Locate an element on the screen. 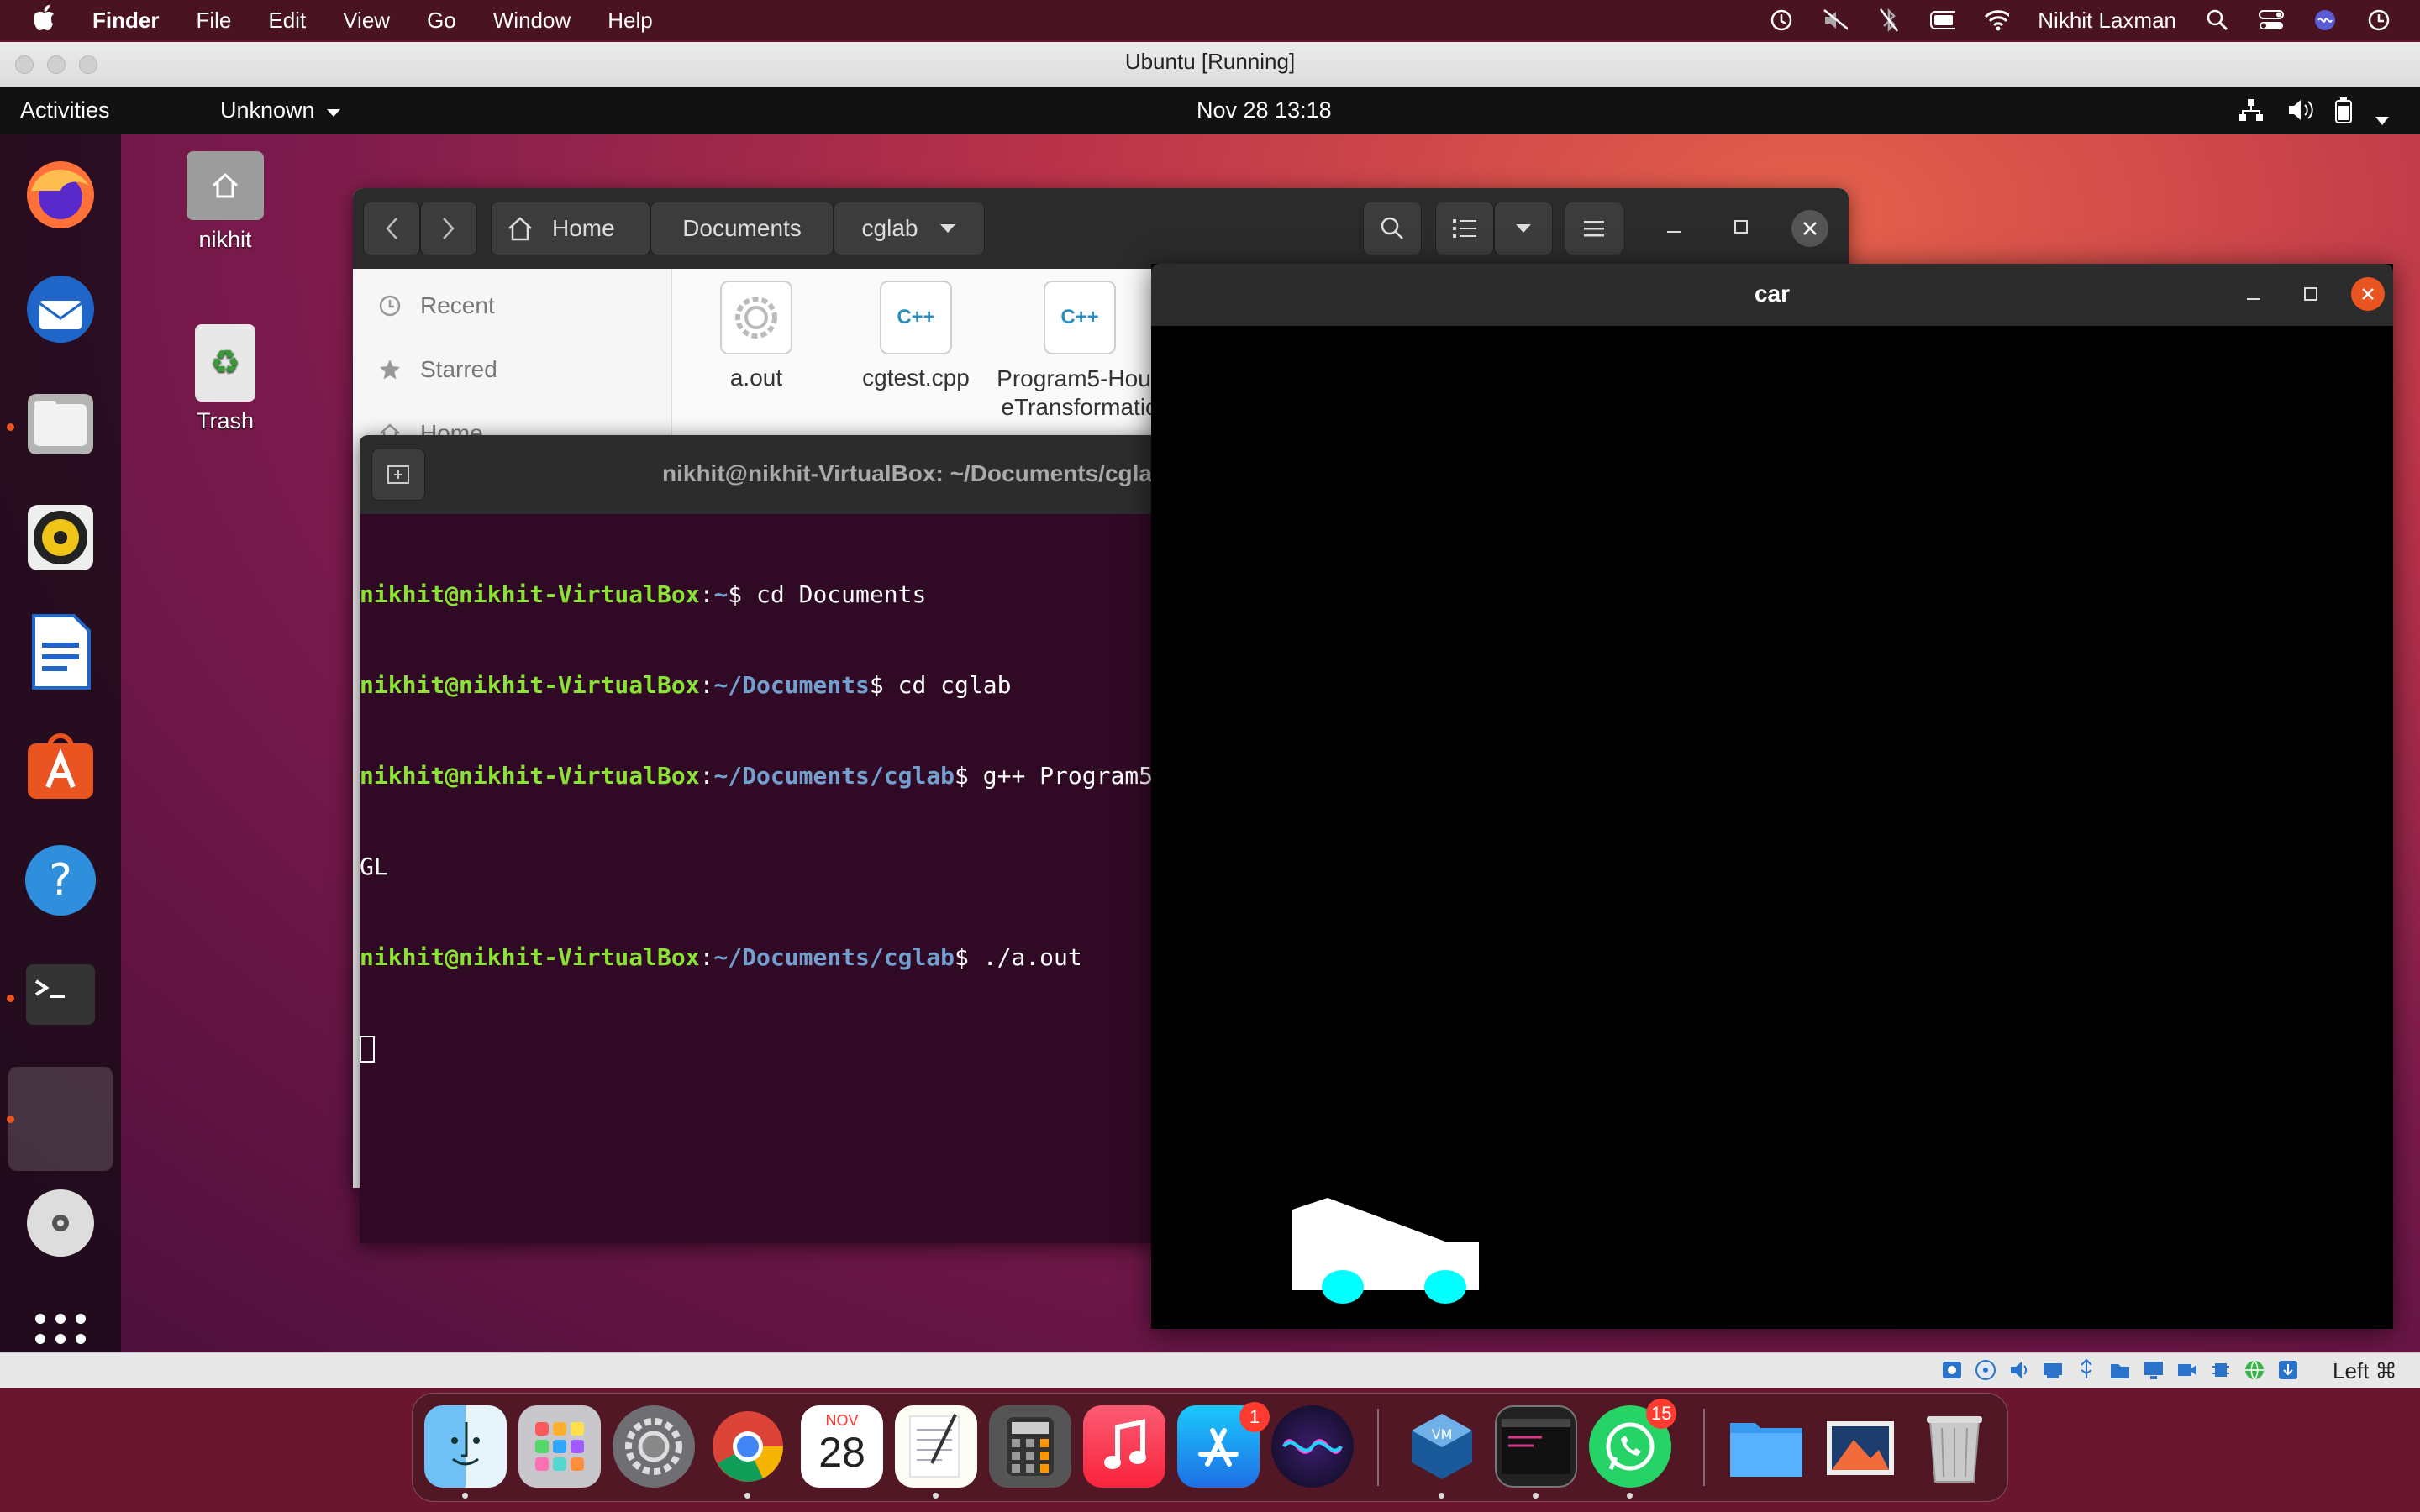 This screenshot has height=1512, width=2420. menubar-username: Nikhit Laxman is located at coordinates (2107, 21).